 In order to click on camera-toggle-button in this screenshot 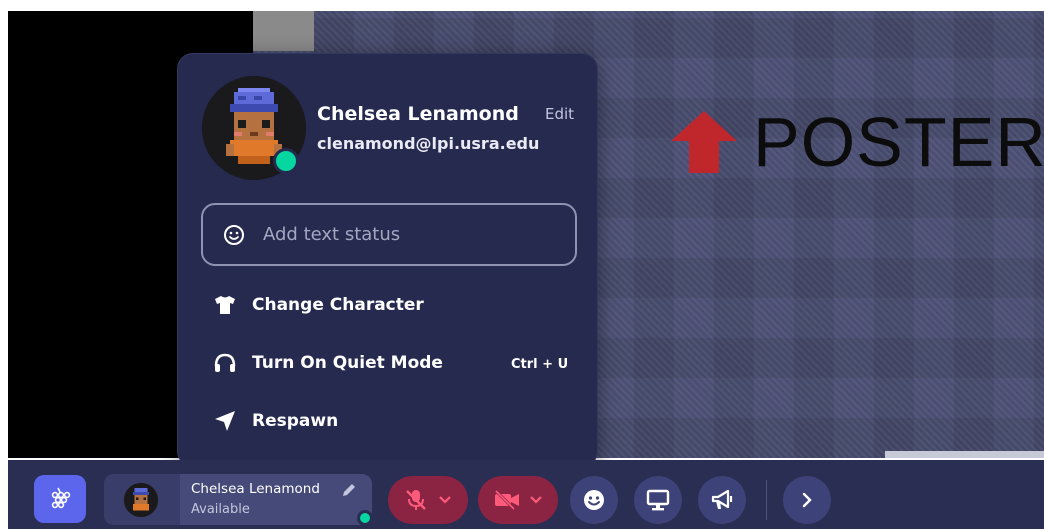, I will do `click(518, 500)`.